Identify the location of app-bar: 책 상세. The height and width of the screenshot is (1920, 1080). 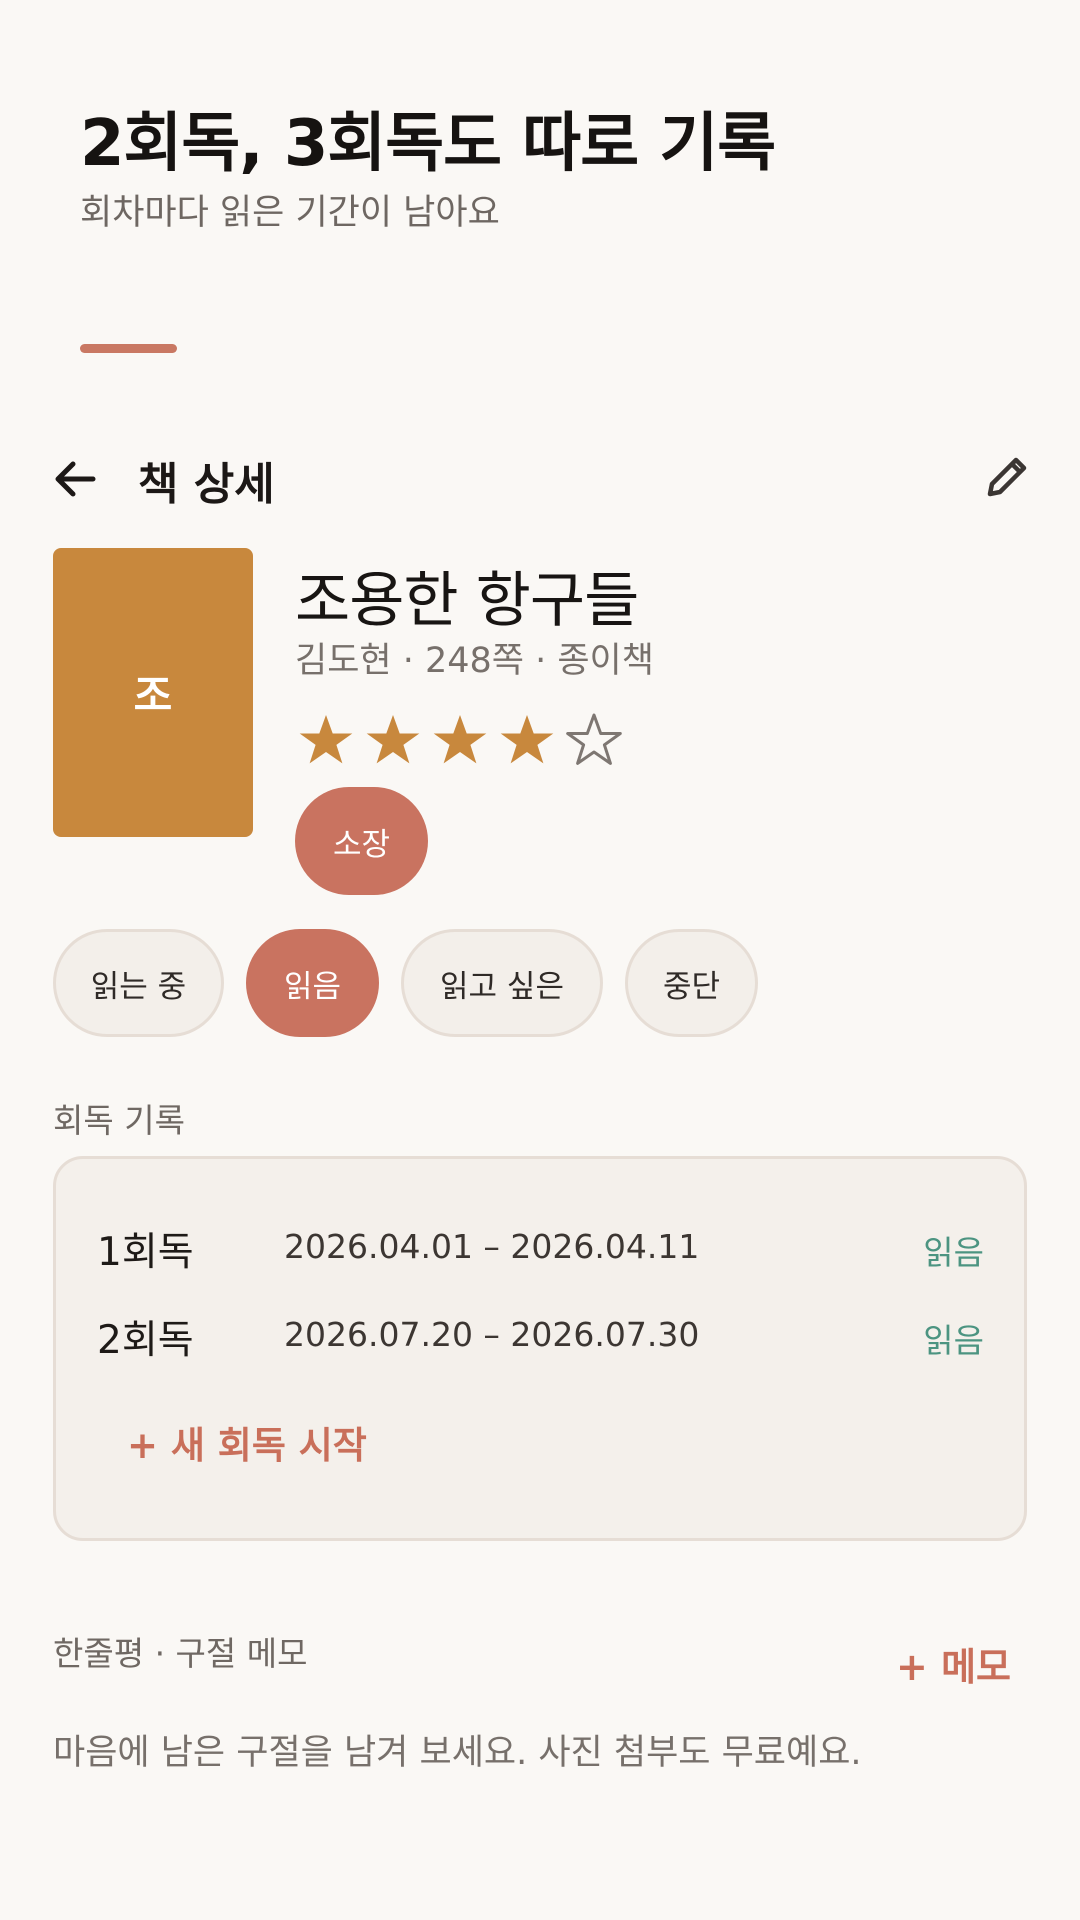
(540, 477).